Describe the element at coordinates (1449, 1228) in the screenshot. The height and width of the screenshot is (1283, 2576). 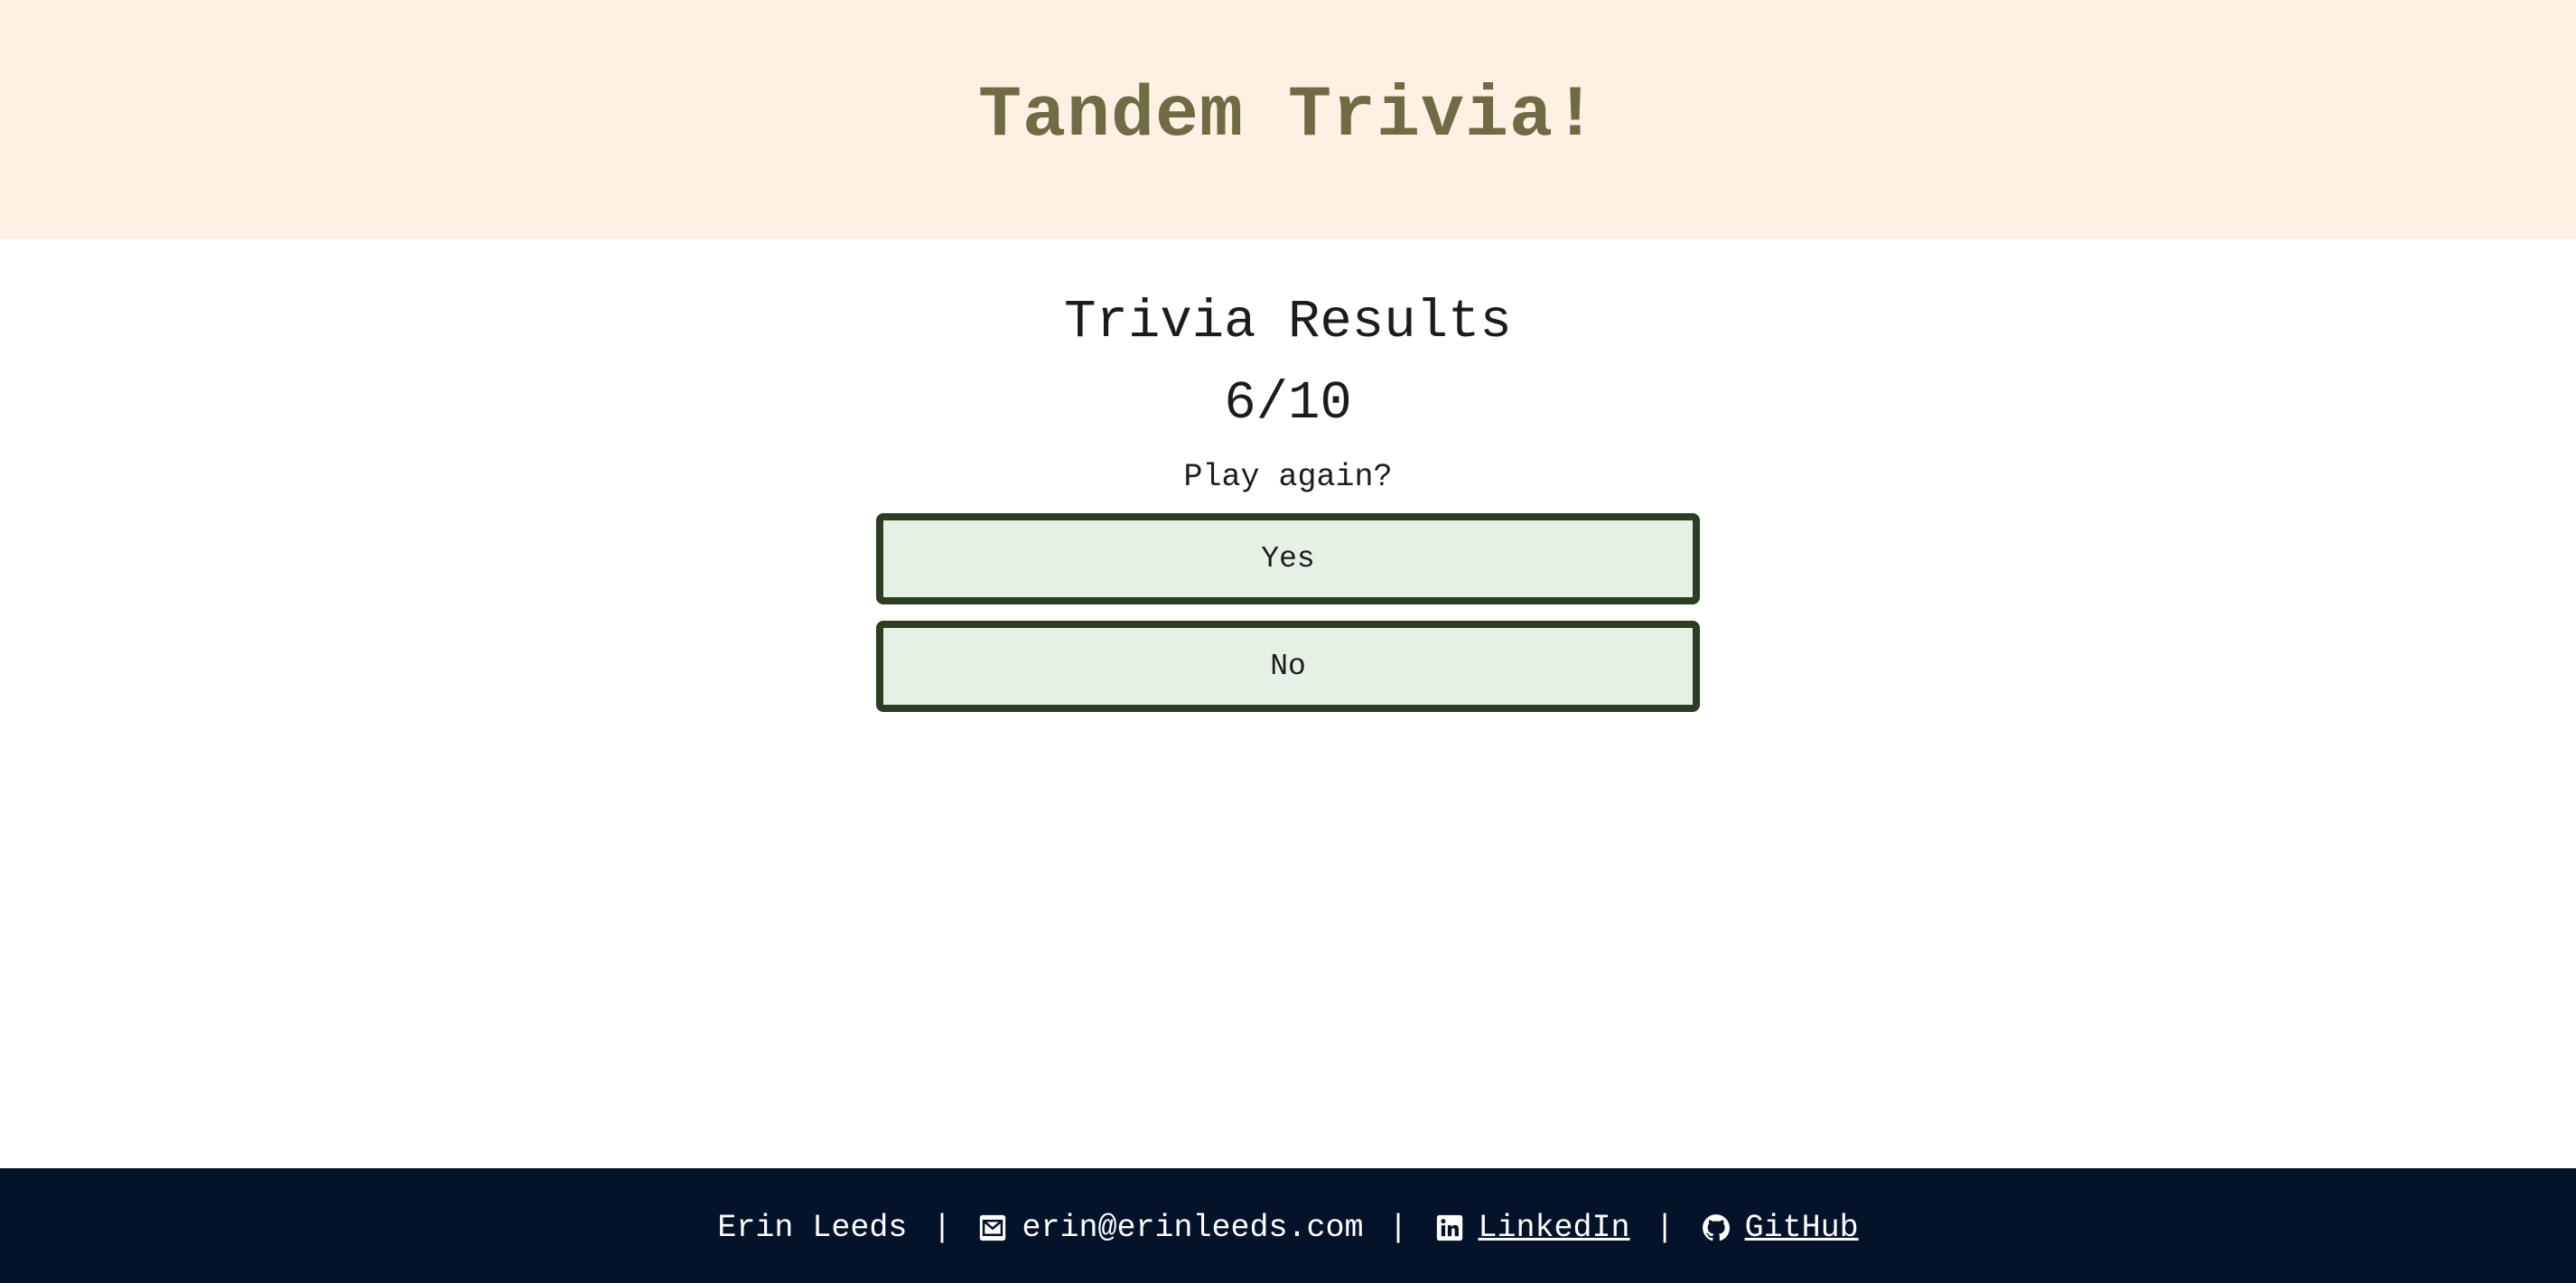
I see `linkedin-icon` at that location.